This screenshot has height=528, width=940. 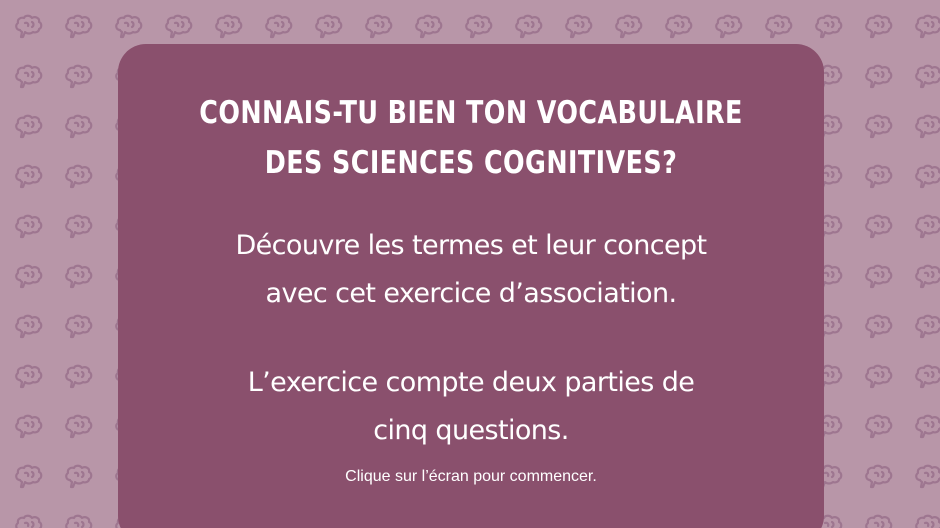 What do you see at coordinates (471, 476) in the screenshot?
I see `start-hint: Clique sur l’écran pour commencer.` at bounding box center [471, 476].